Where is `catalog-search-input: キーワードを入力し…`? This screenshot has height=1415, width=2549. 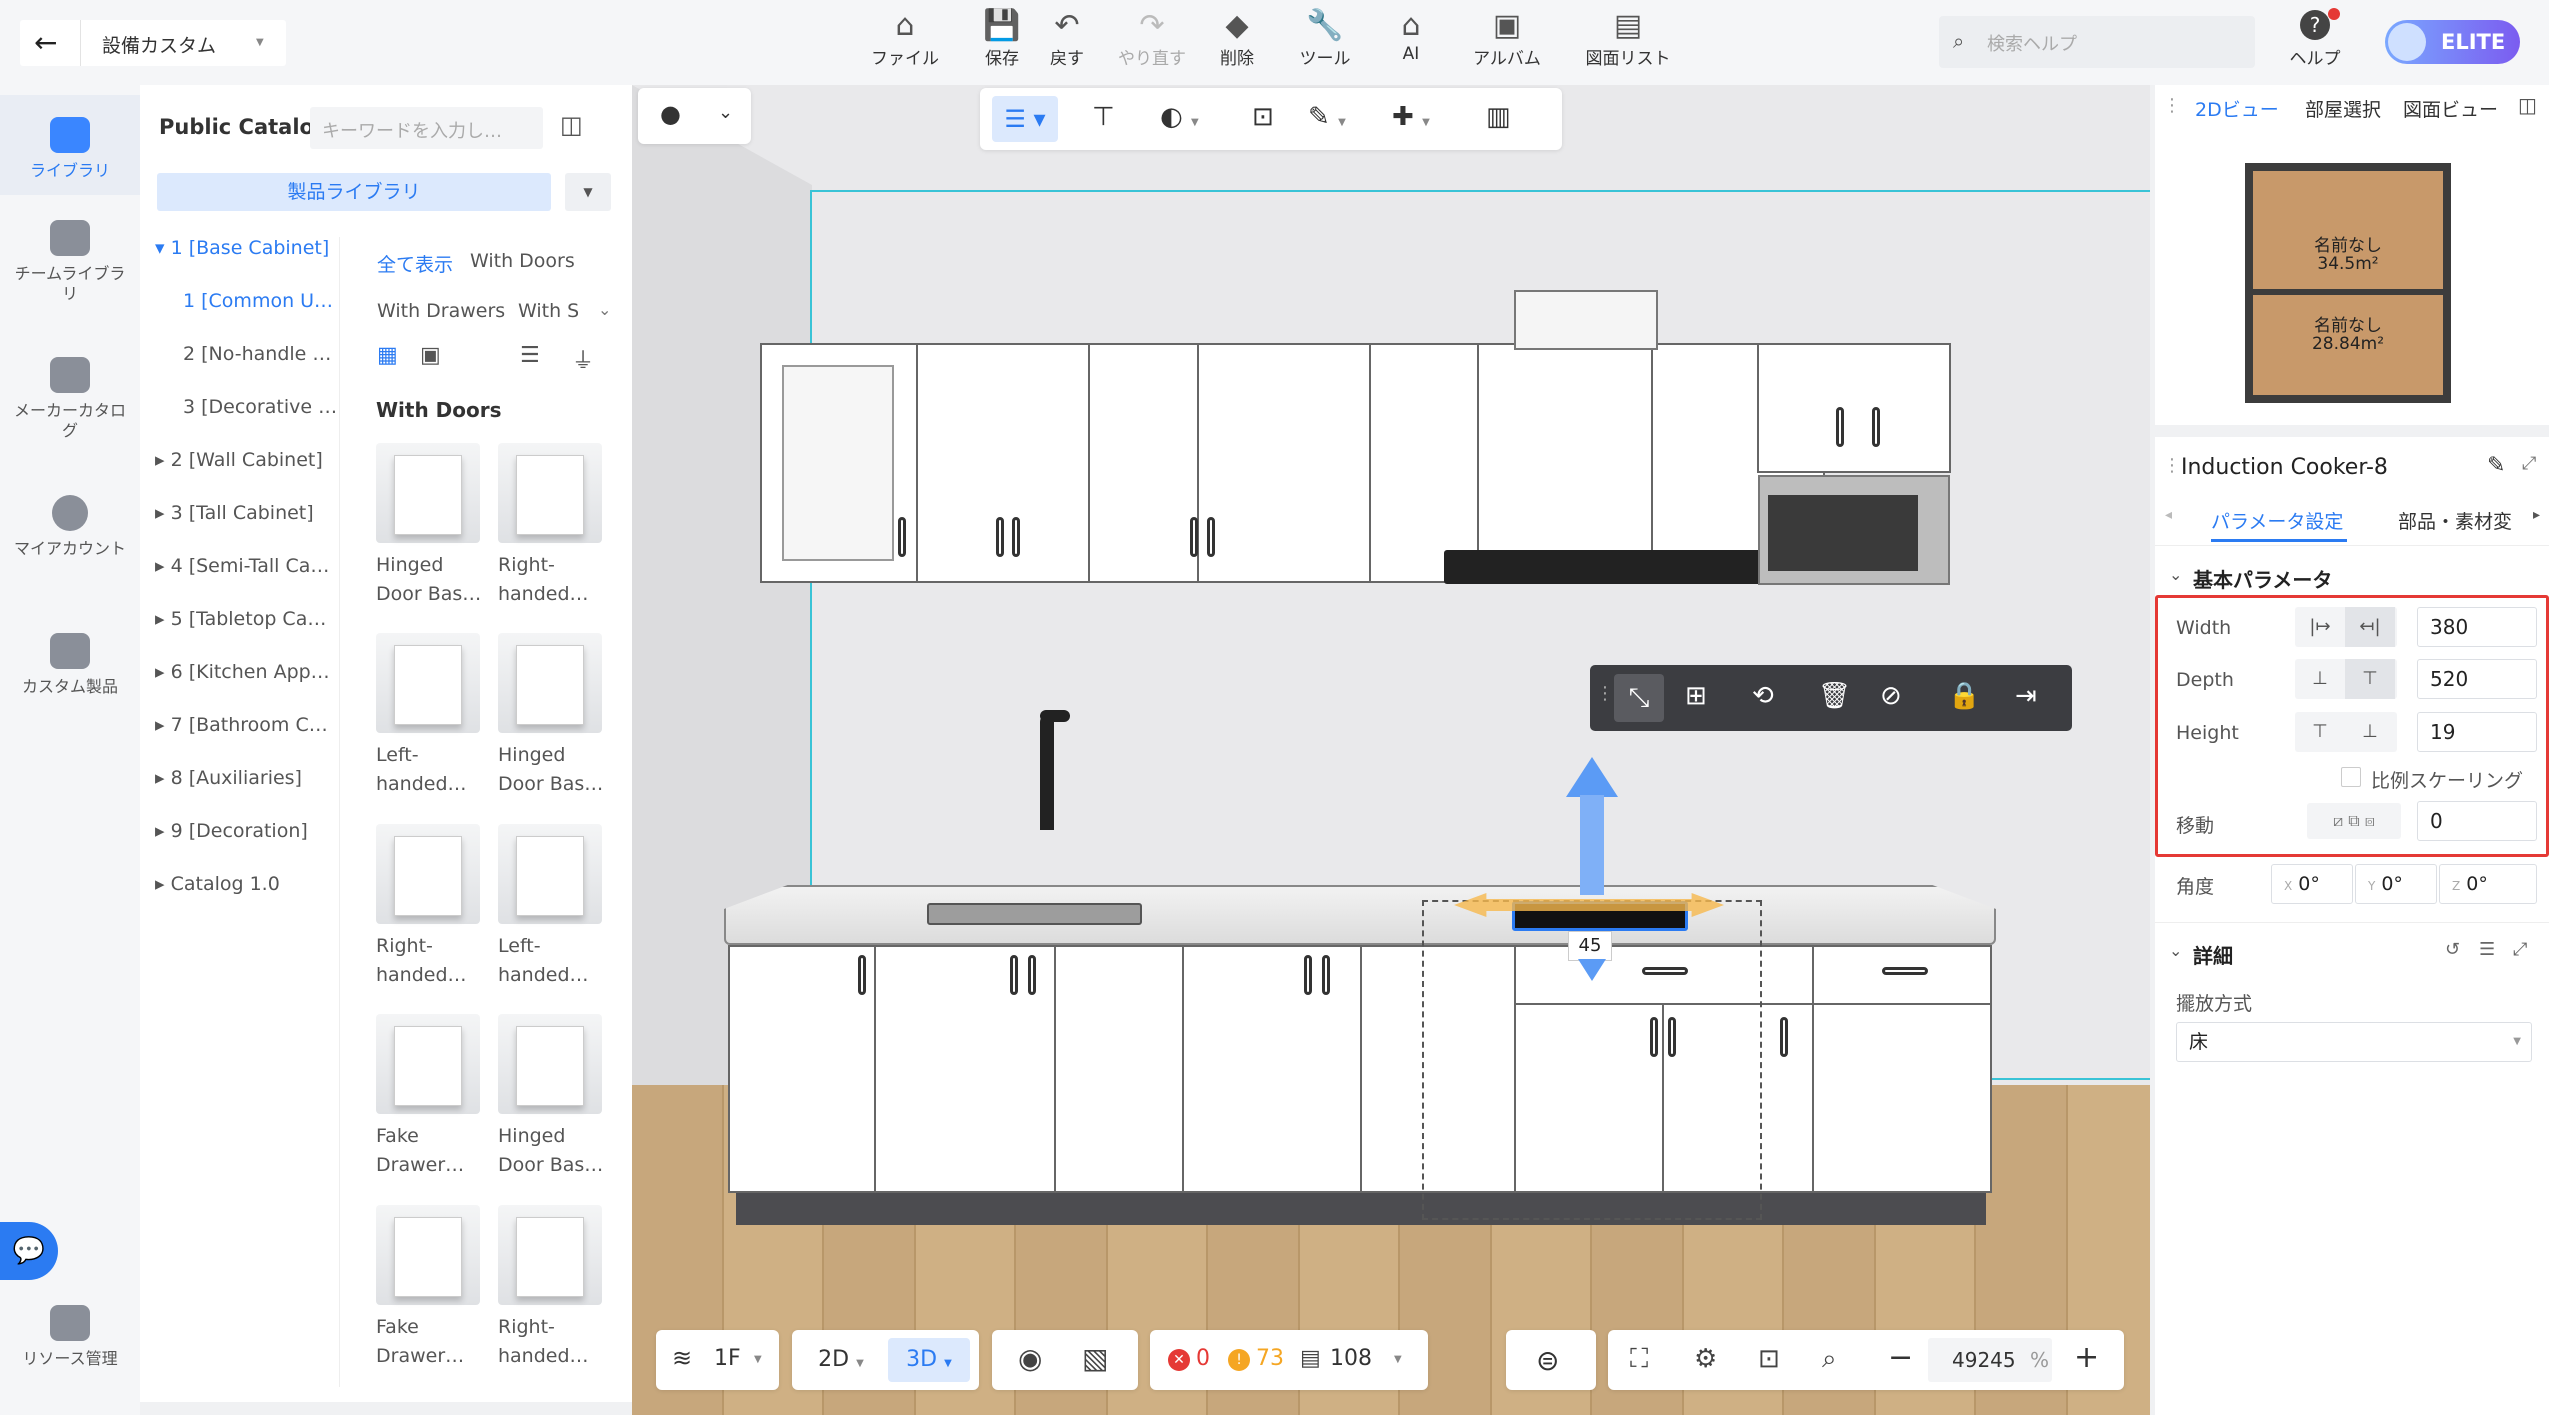 catalog-search-input: キーワードを入力し… is located at coordinates (426, 128).